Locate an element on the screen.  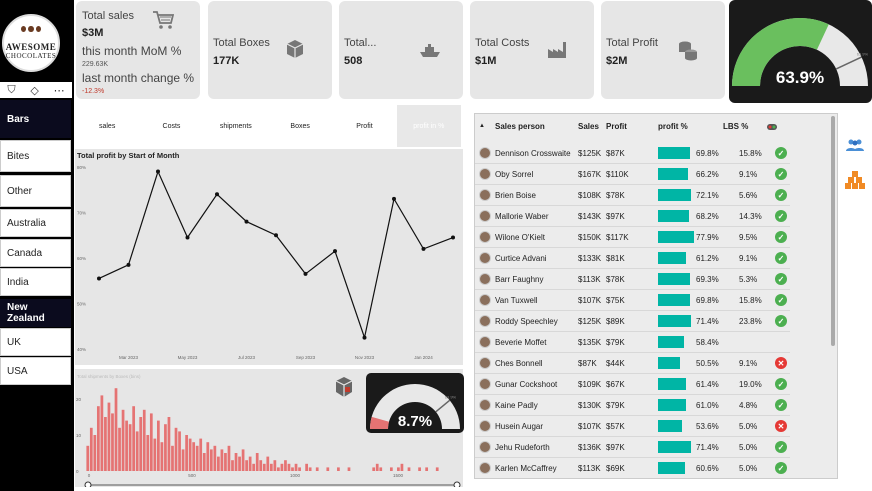
table-row: Karlen McCaffrey $113K $69K 60.6% 5.0% ✓ is located at coordinates (632, 468).